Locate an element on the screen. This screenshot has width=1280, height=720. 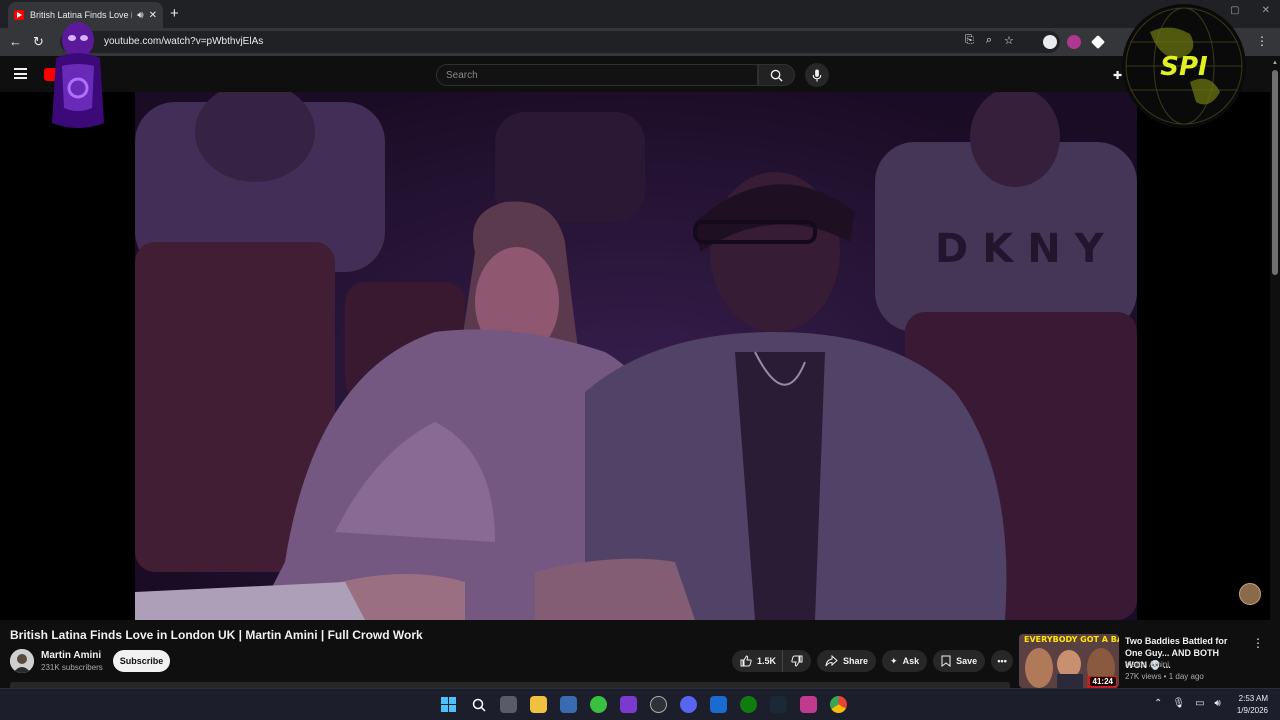
subscribe-button: Subscribe is located at coordinates (141, 661).